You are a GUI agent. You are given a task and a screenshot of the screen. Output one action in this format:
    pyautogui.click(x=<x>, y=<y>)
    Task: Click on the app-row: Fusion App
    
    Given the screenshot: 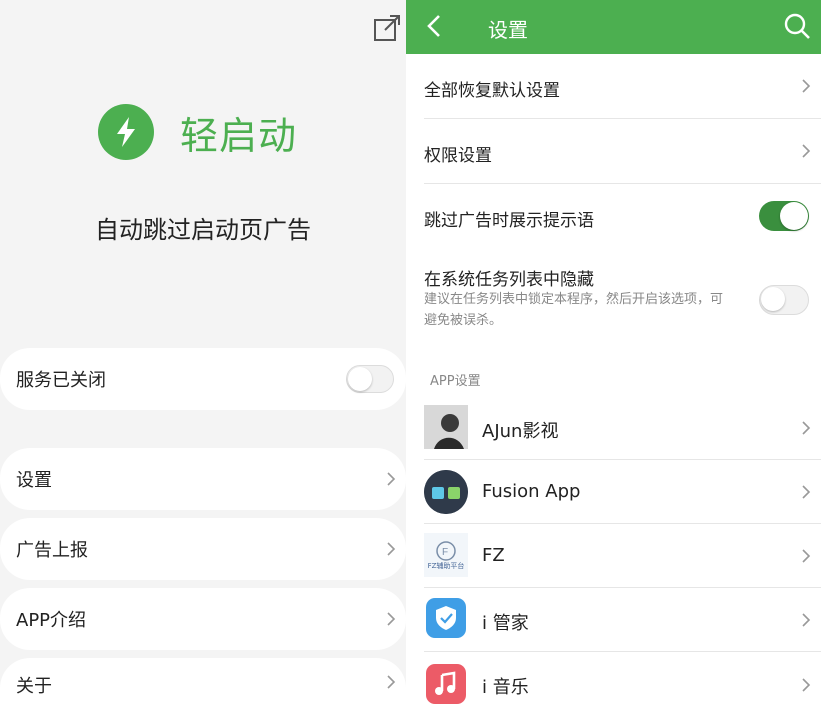 What is the action you would take?
    pyautogui.click(x=622, y=492)
    